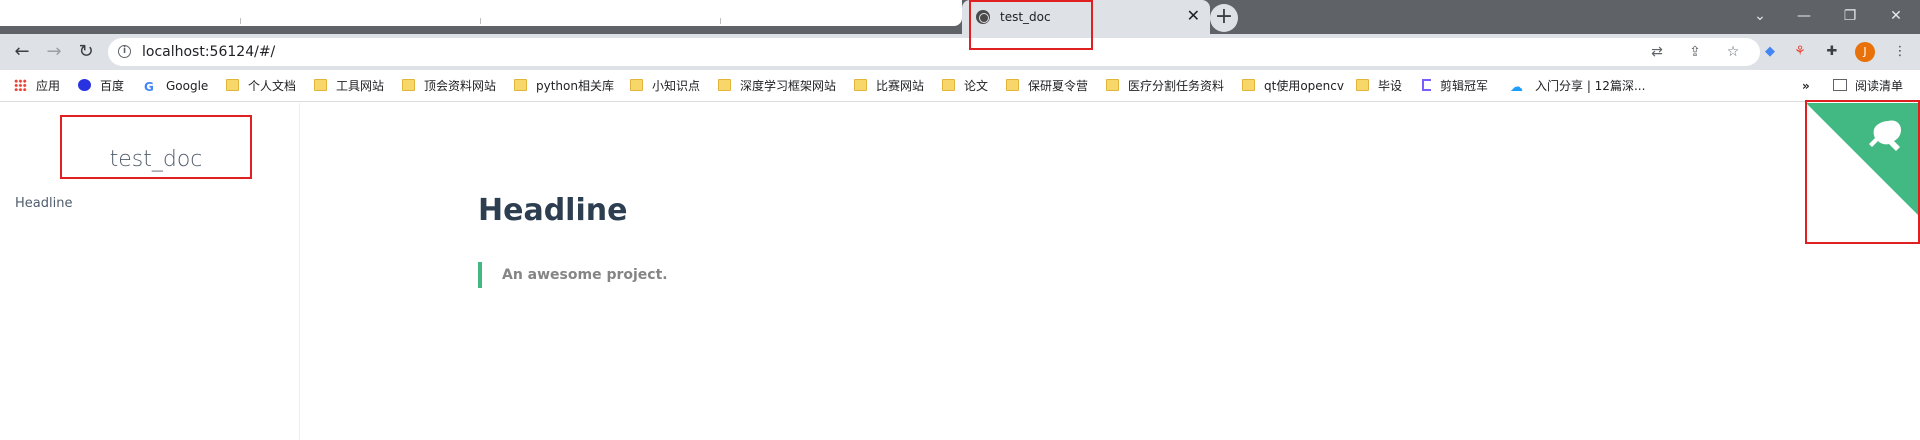 The height and width of the screenshot is (440, 1920). What do you see at coordinates (1733, 52) in the screenshot?
I see `bookmark-star-icon: ☆` at bounding box center [1733, 52].